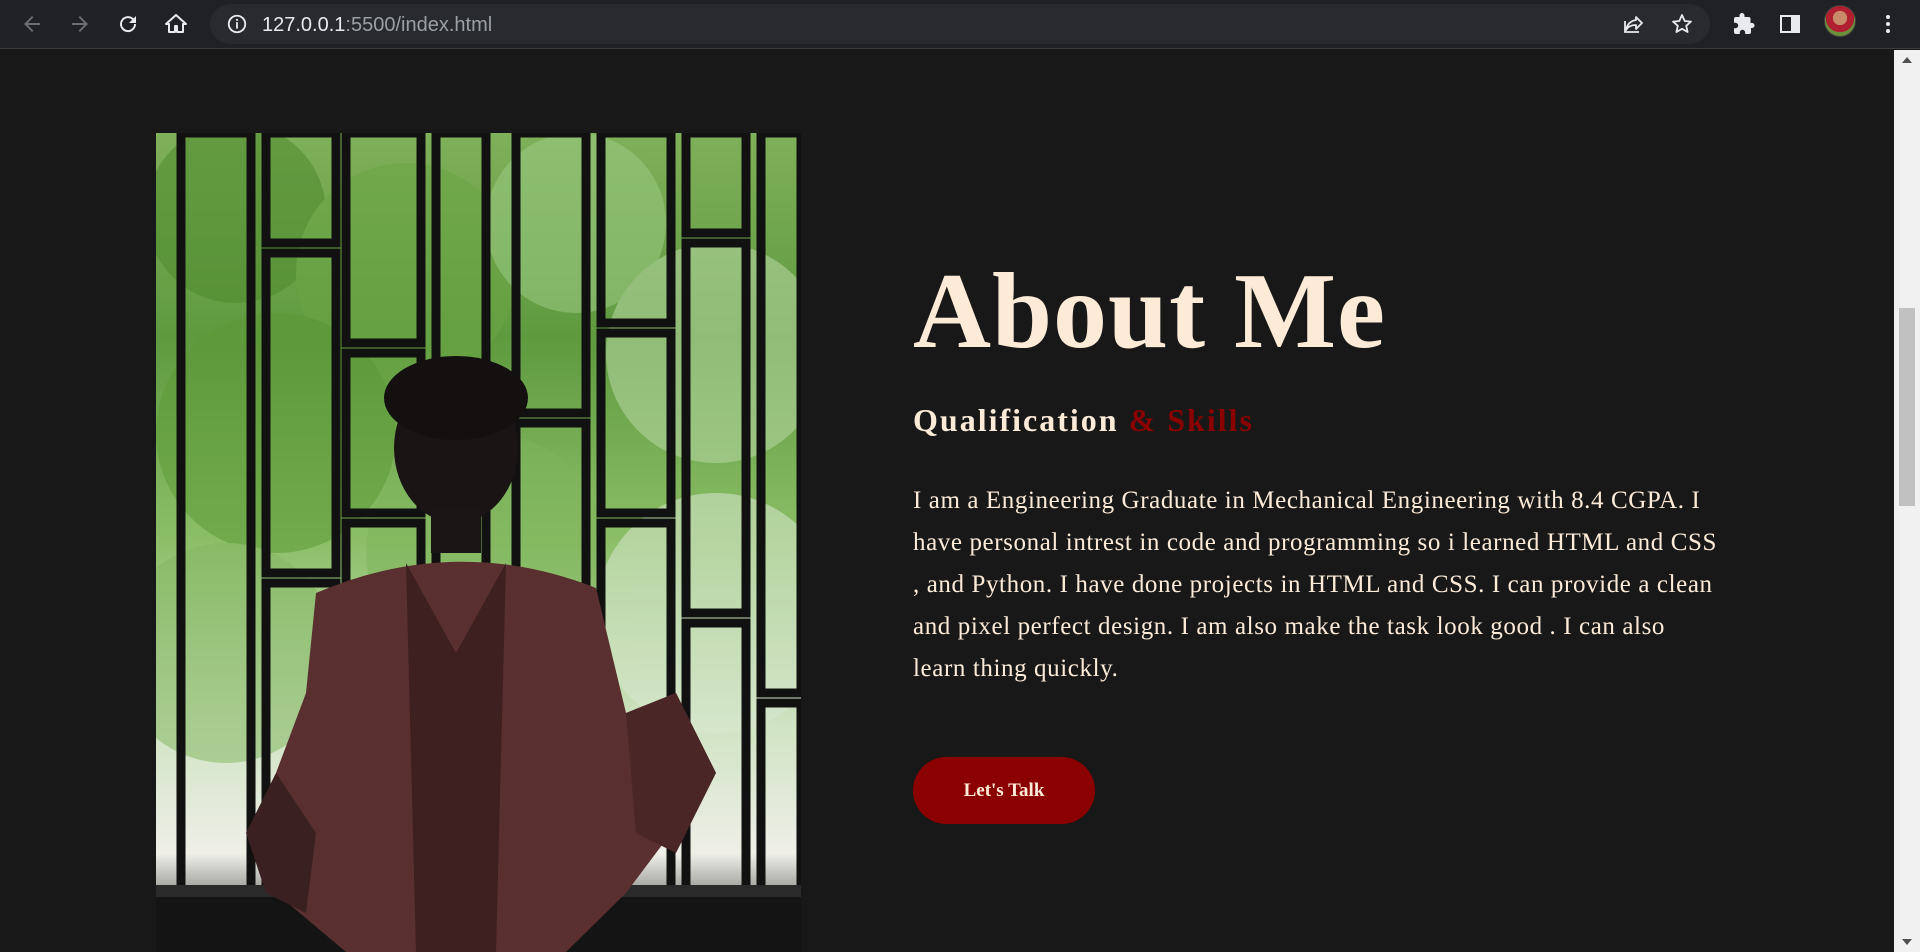  What do you see at coordinates (1004, 790) in the screenshot?
I see `lets-talk-button: Let's Talk` at bounding box center [1004, 790].